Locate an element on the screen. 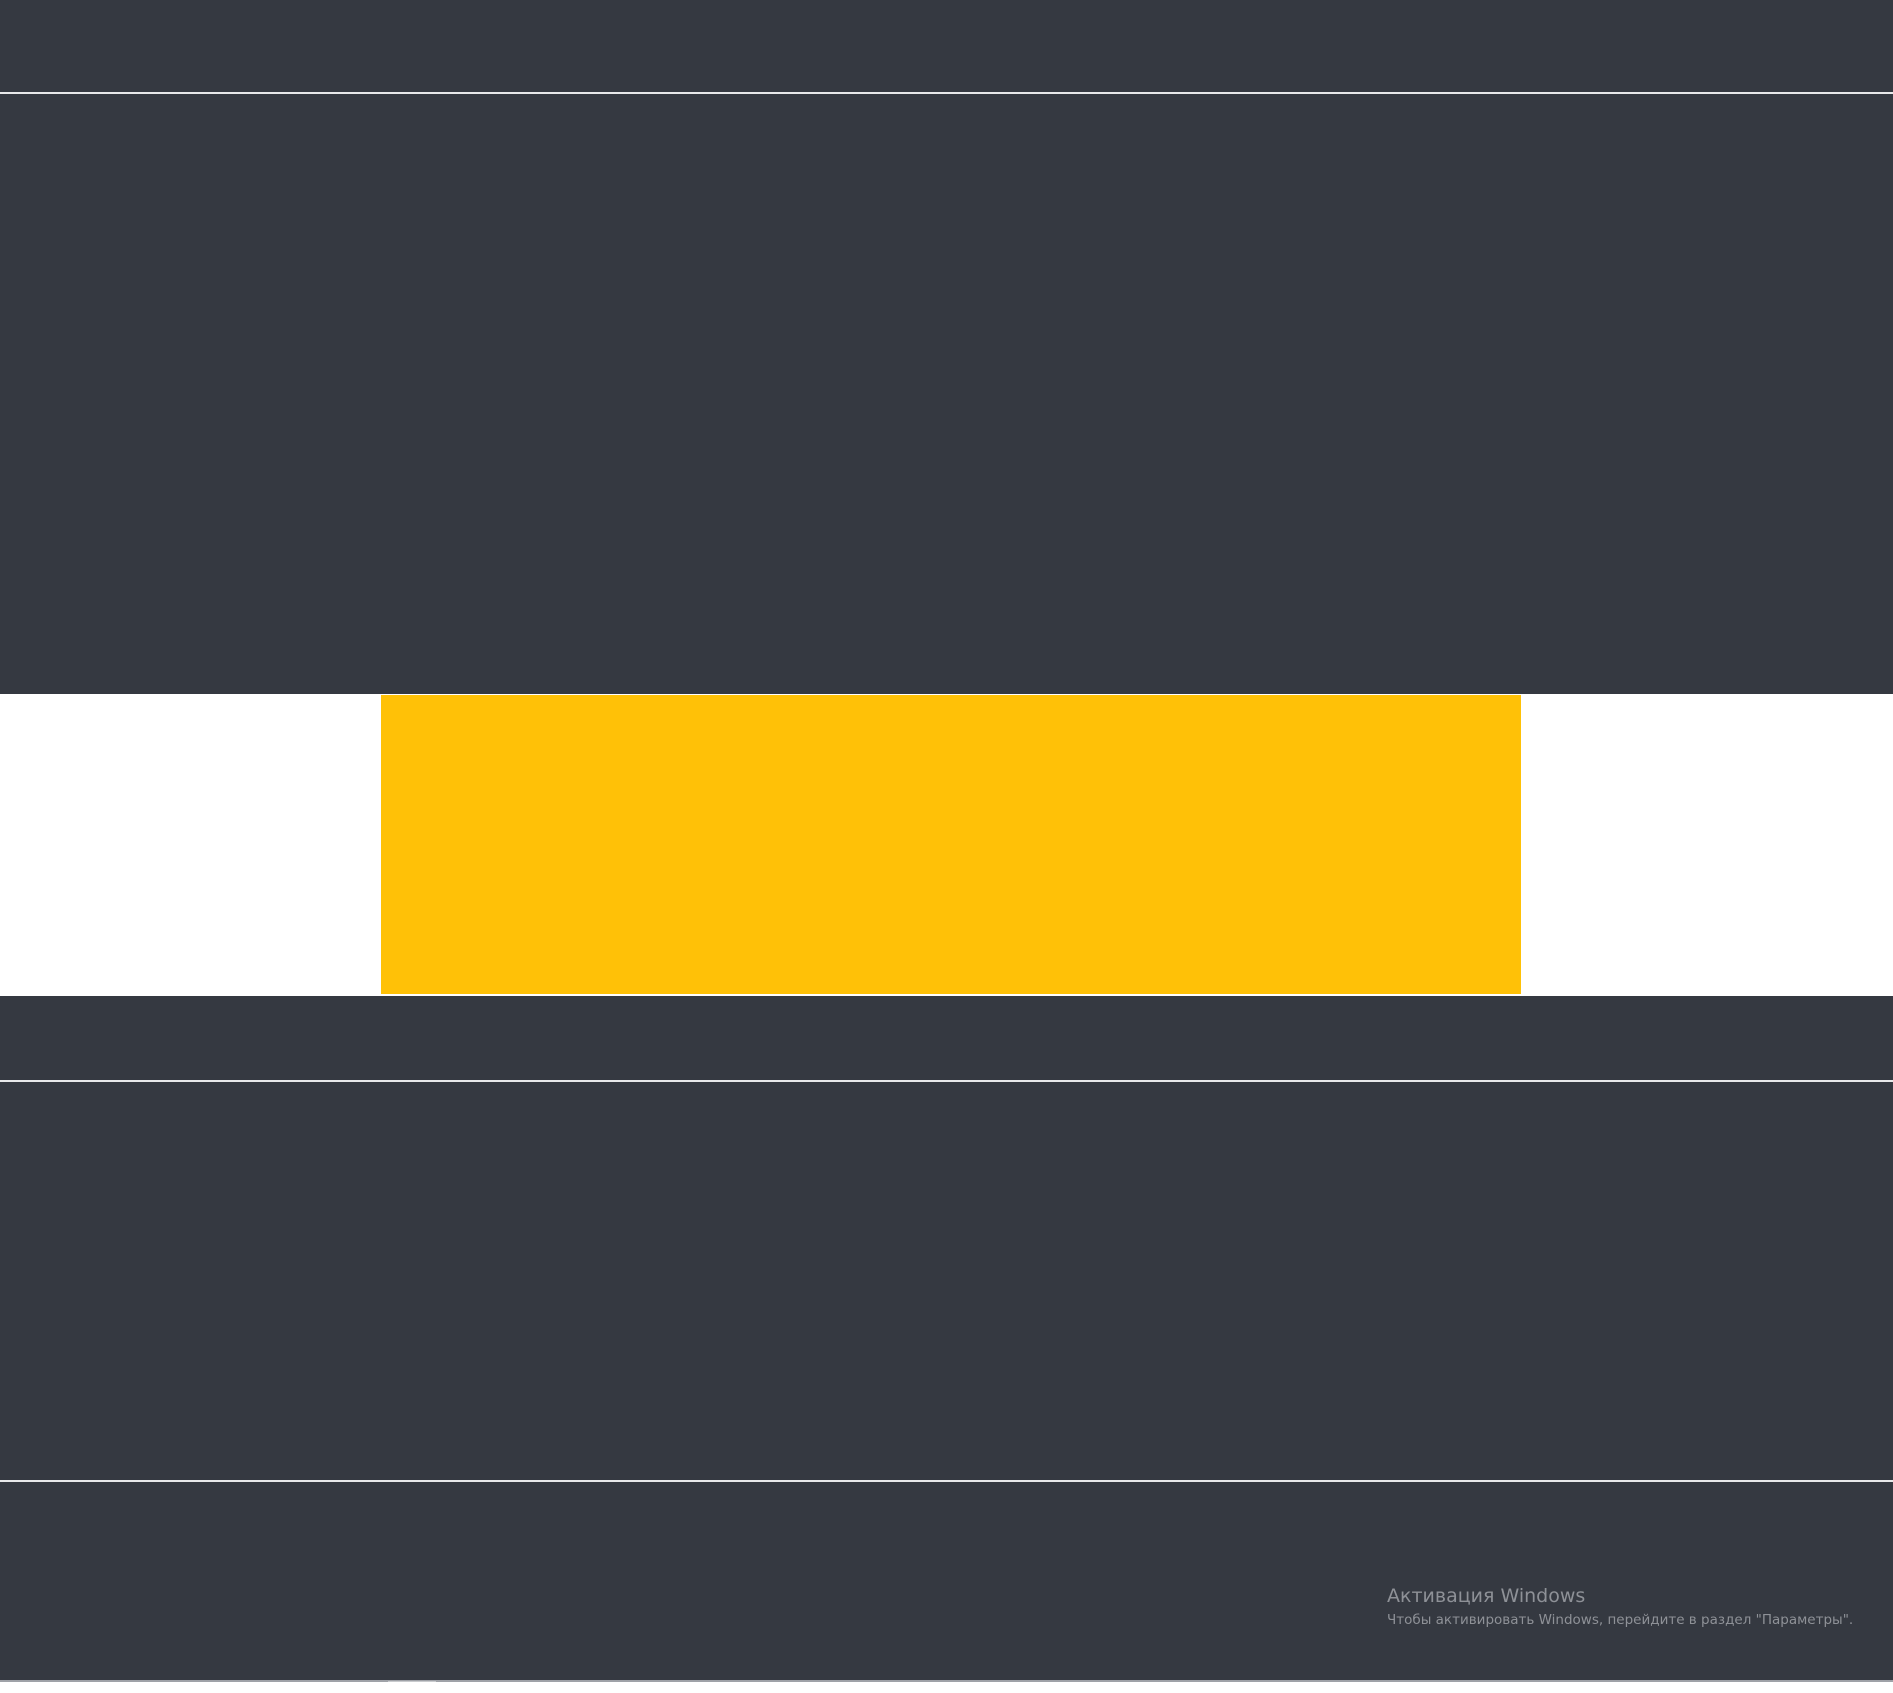 This screenshot has height=1693, width=1893. activation-title: Активация Windows is located at coordinates (1486, 1596).